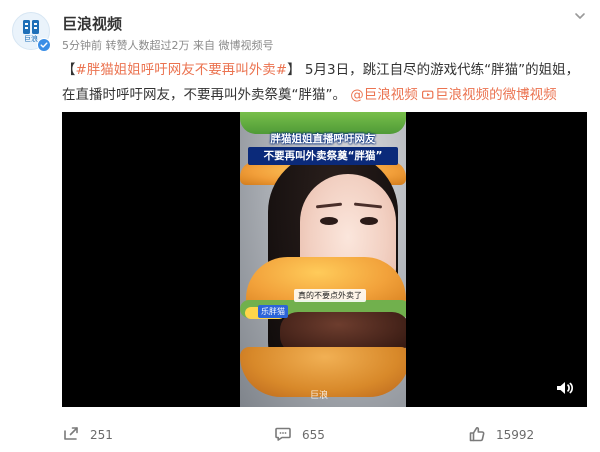  What do you see at coordinates (330, 295) in the screenshot?
I see `speech-bubble: 真的不要点外卖了` at bounding box center [330, 295].